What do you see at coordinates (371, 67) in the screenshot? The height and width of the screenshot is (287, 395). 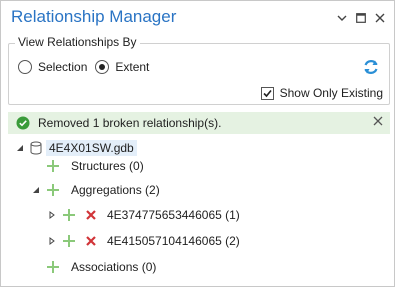 I see `refresh-icon` at bounding box center [371, 67].